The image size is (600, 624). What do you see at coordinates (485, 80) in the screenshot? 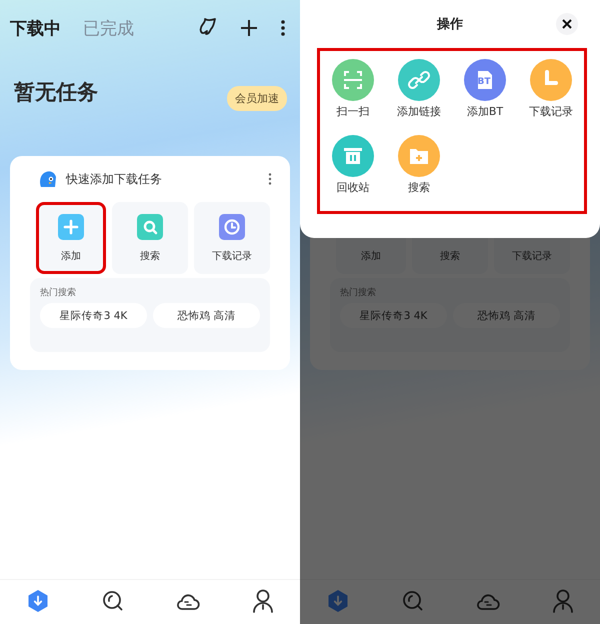
I see `document-icon: BT` at bounding box center [485, 80].